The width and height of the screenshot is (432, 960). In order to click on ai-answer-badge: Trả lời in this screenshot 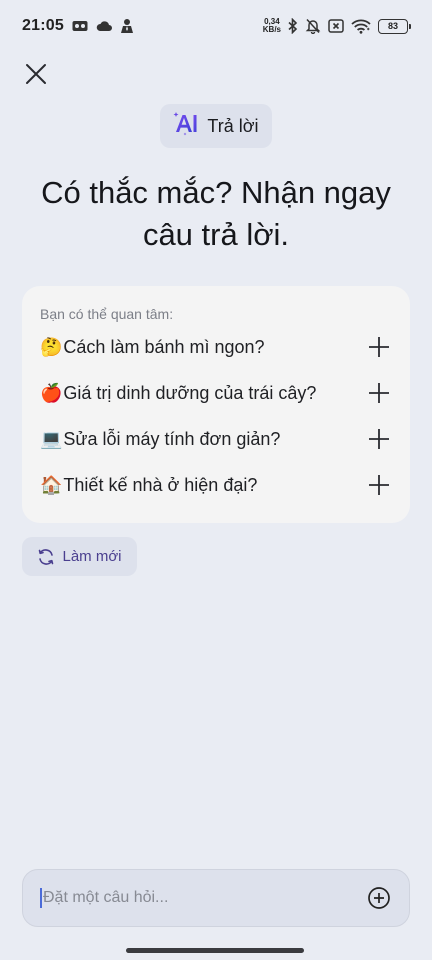, I will do `click(216, 126)`.